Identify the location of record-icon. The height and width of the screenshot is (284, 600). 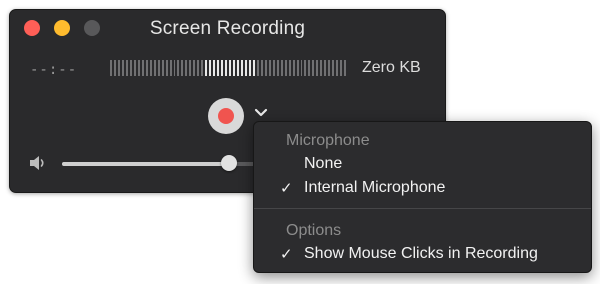
(226, 116).